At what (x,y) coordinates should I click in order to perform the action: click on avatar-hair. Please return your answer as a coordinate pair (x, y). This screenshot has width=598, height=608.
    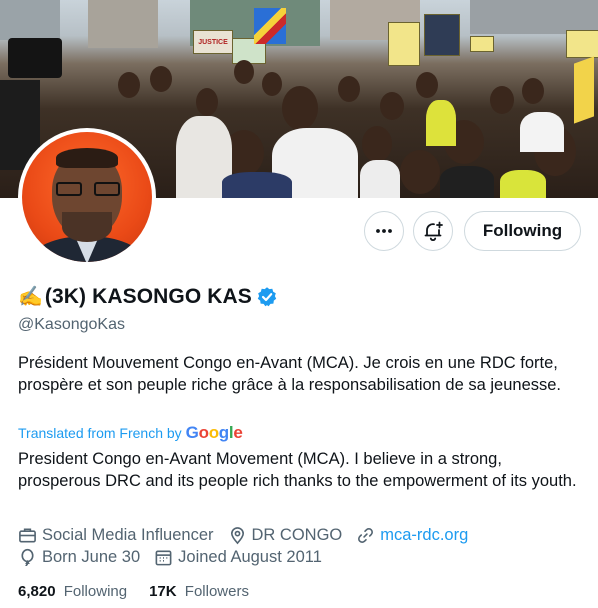
    Looking at the image, I should click on (87, 158).